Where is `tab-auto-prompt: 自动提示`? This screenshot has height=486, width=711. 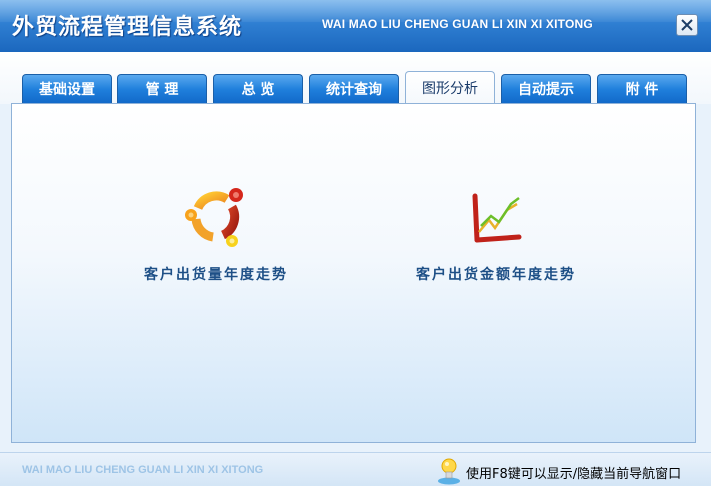
tab-auto-prompt: 自动提示 is located at coordinates (546, 89).